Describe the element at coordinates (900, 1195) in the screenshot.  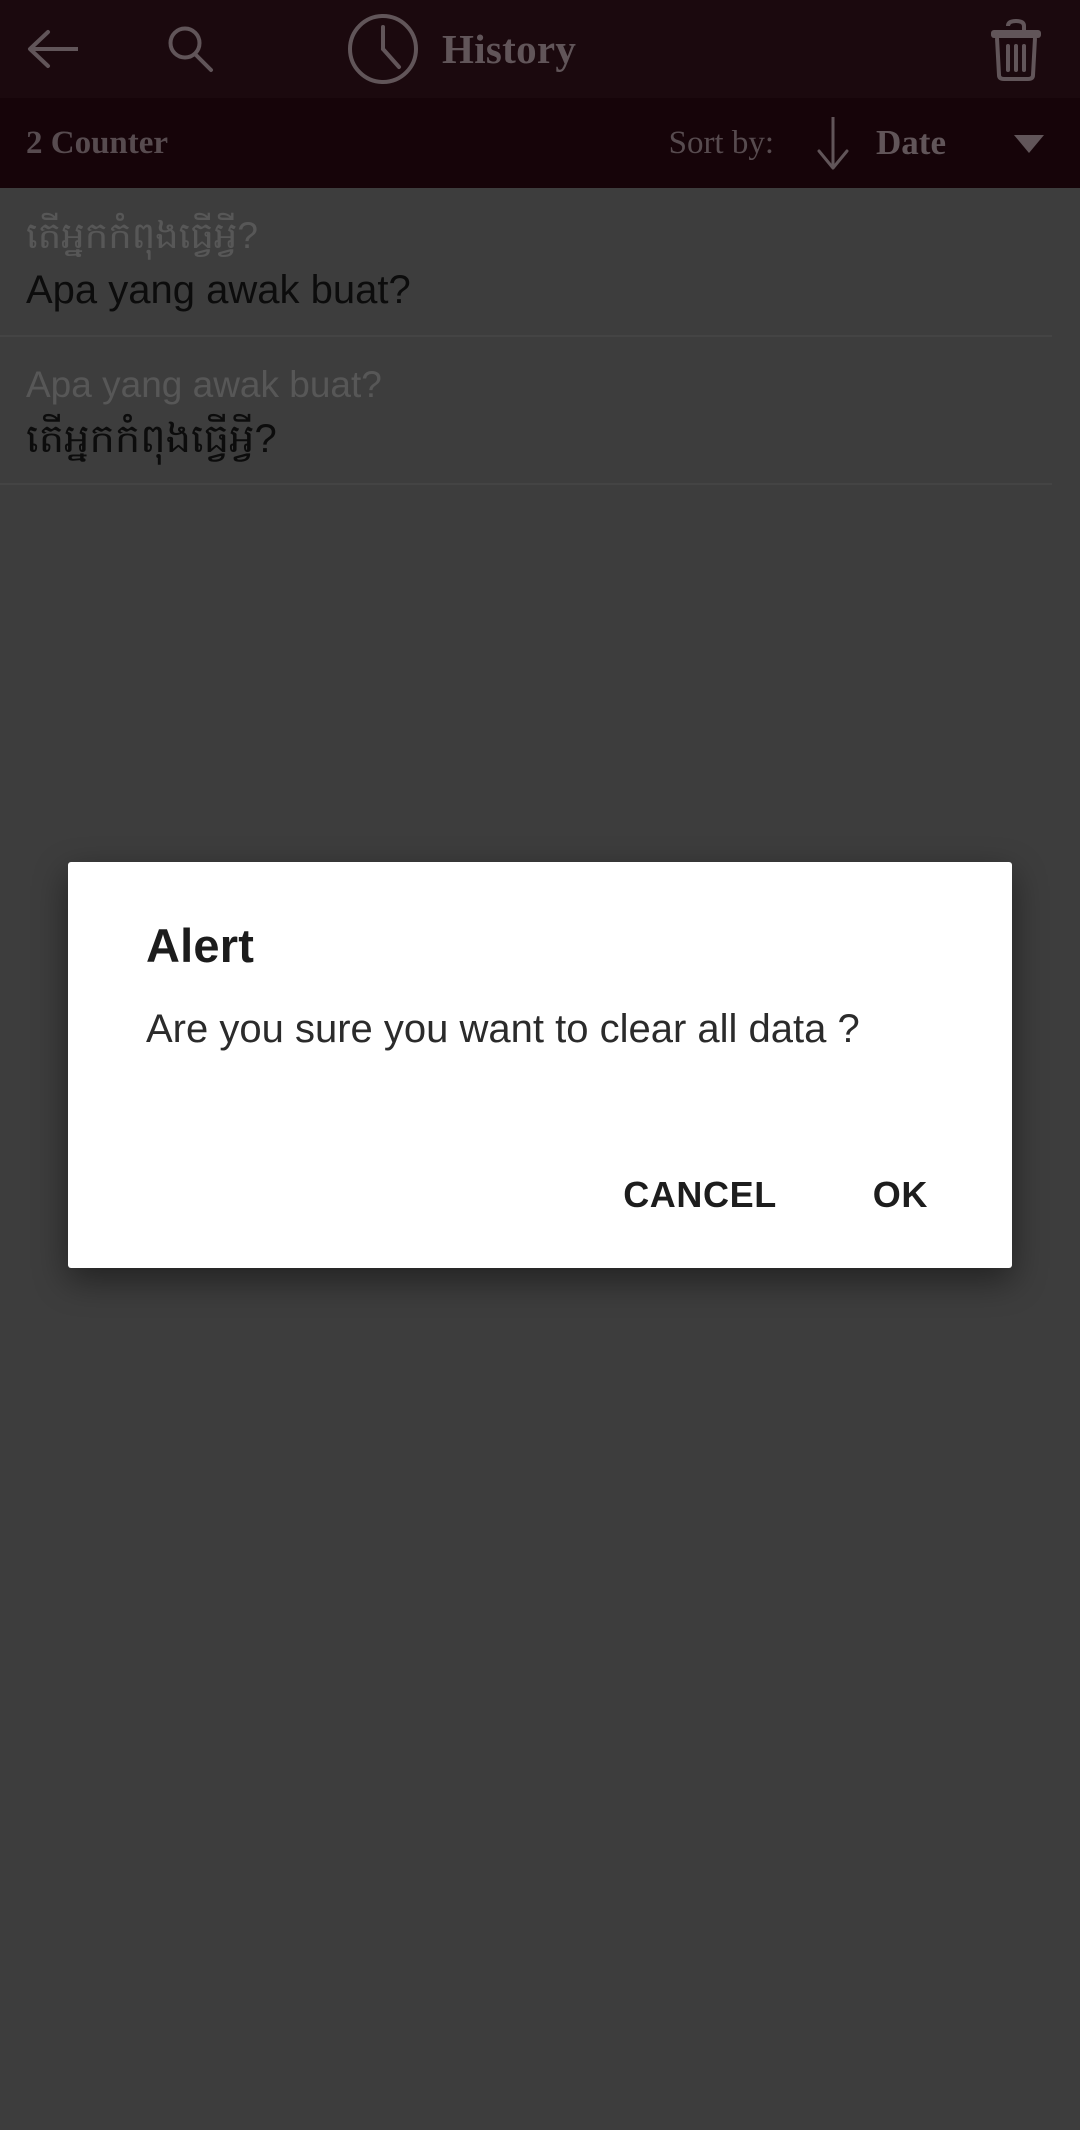
I see `ok-button: OK` at that location.